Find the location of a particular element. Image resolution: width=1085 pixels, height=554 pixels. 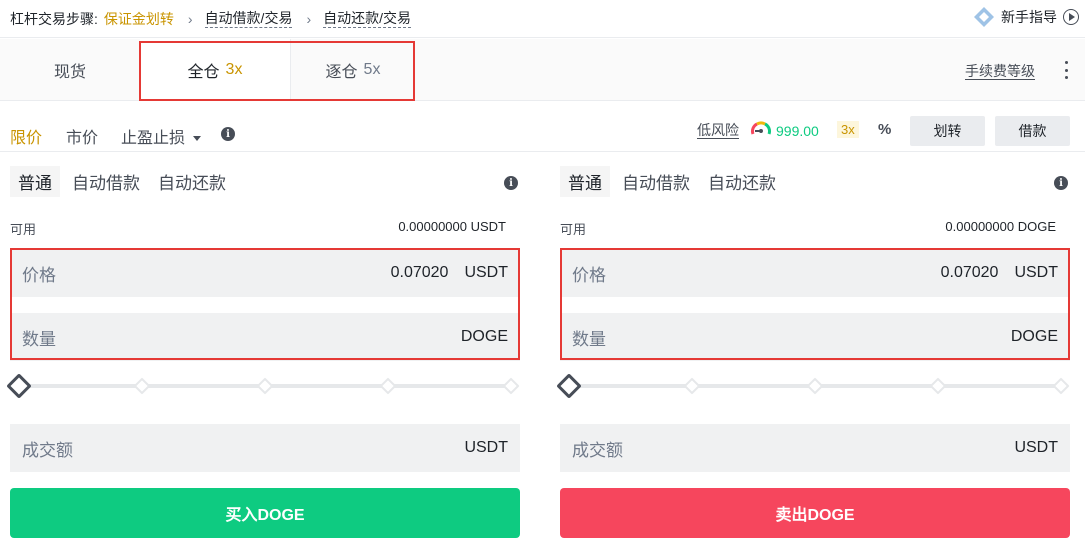

play-icon is located at coordinates (1071, 17).